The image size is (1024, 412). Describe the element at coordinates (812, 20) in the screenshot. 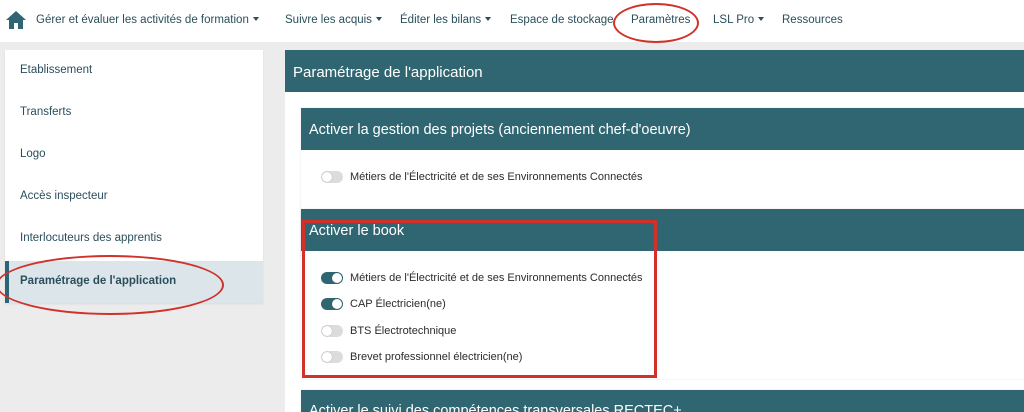

I see `nav-item-ressources: Ressources` at that location.